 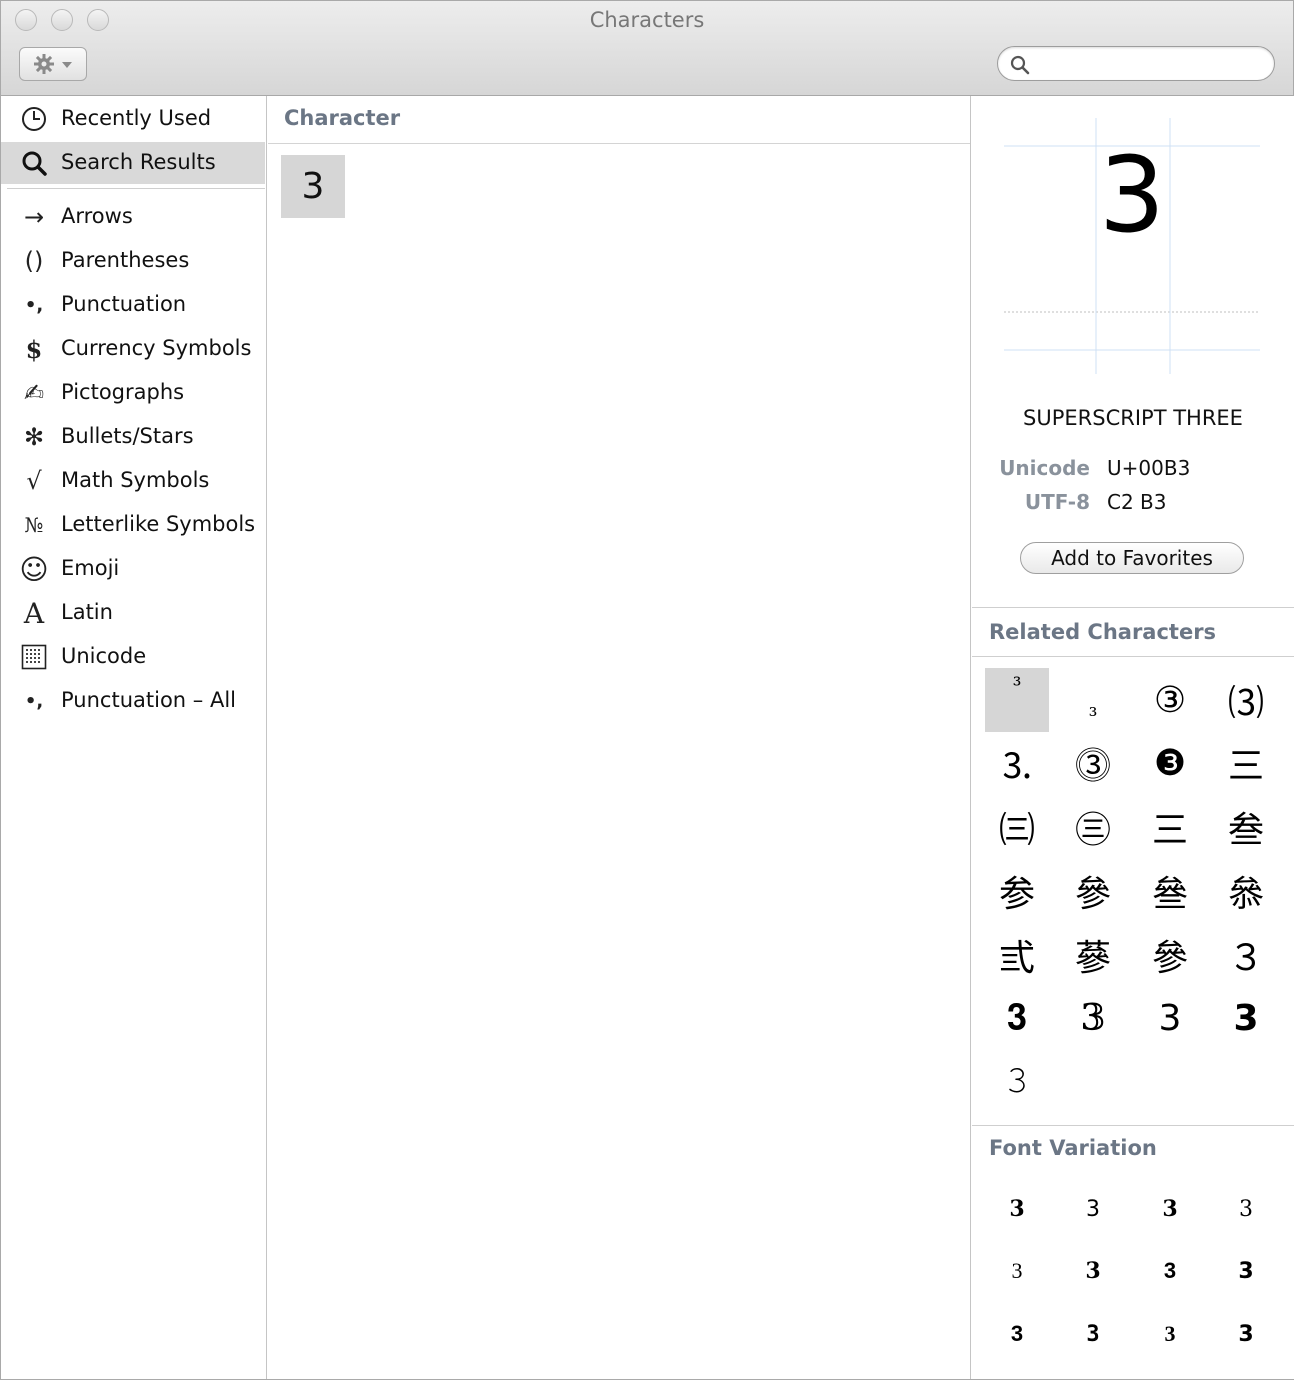 I want to click on related-character: ③, so click(x=1170, y=700).